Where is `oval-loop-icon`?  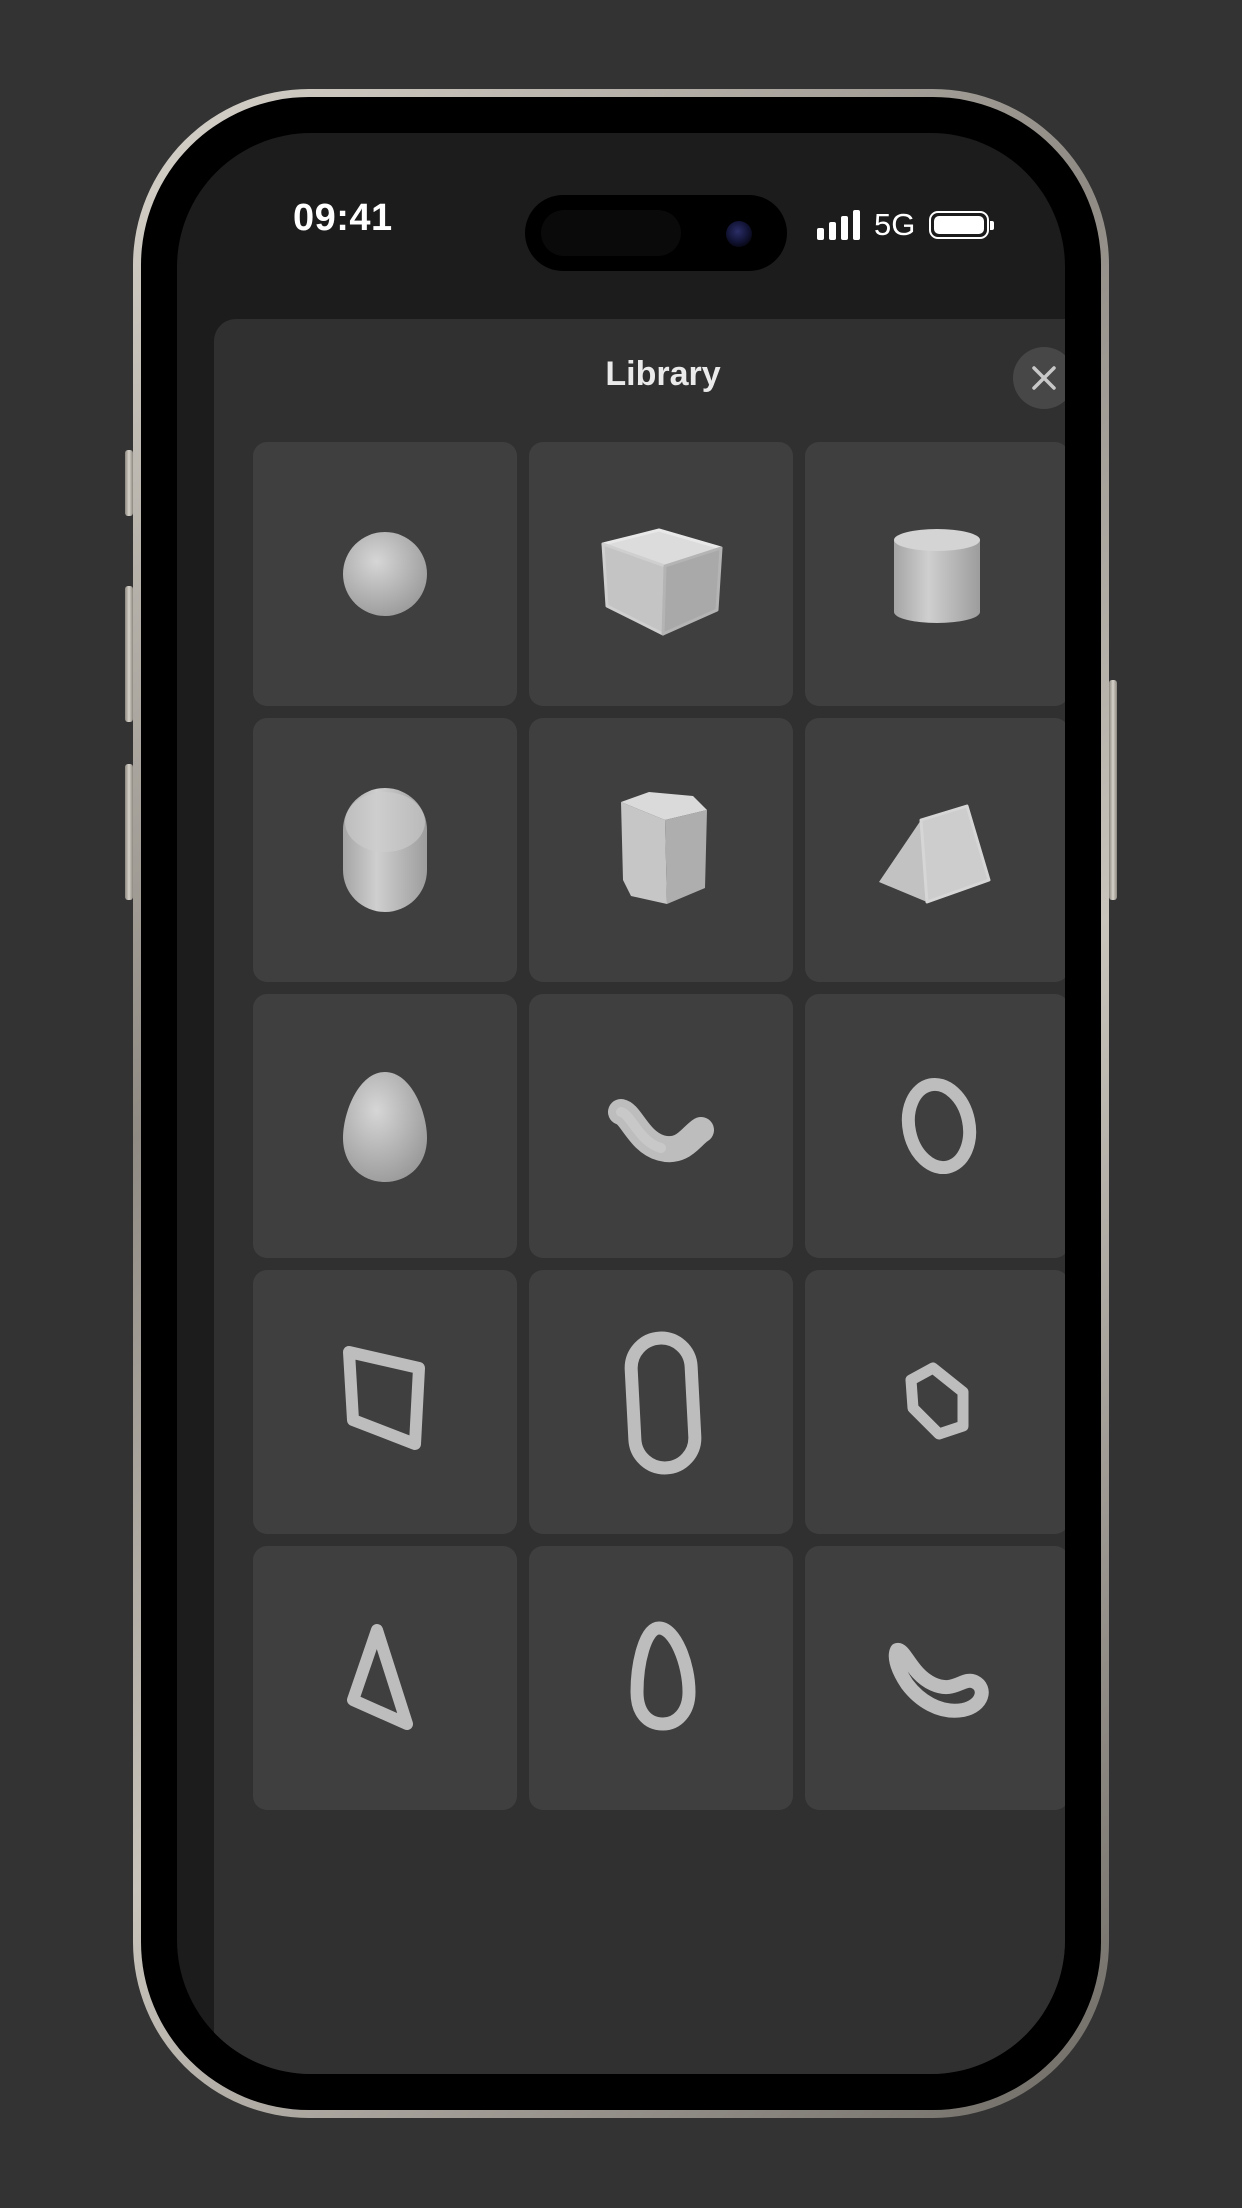
oval-loop-icon is located at coordinates (663, 1403).